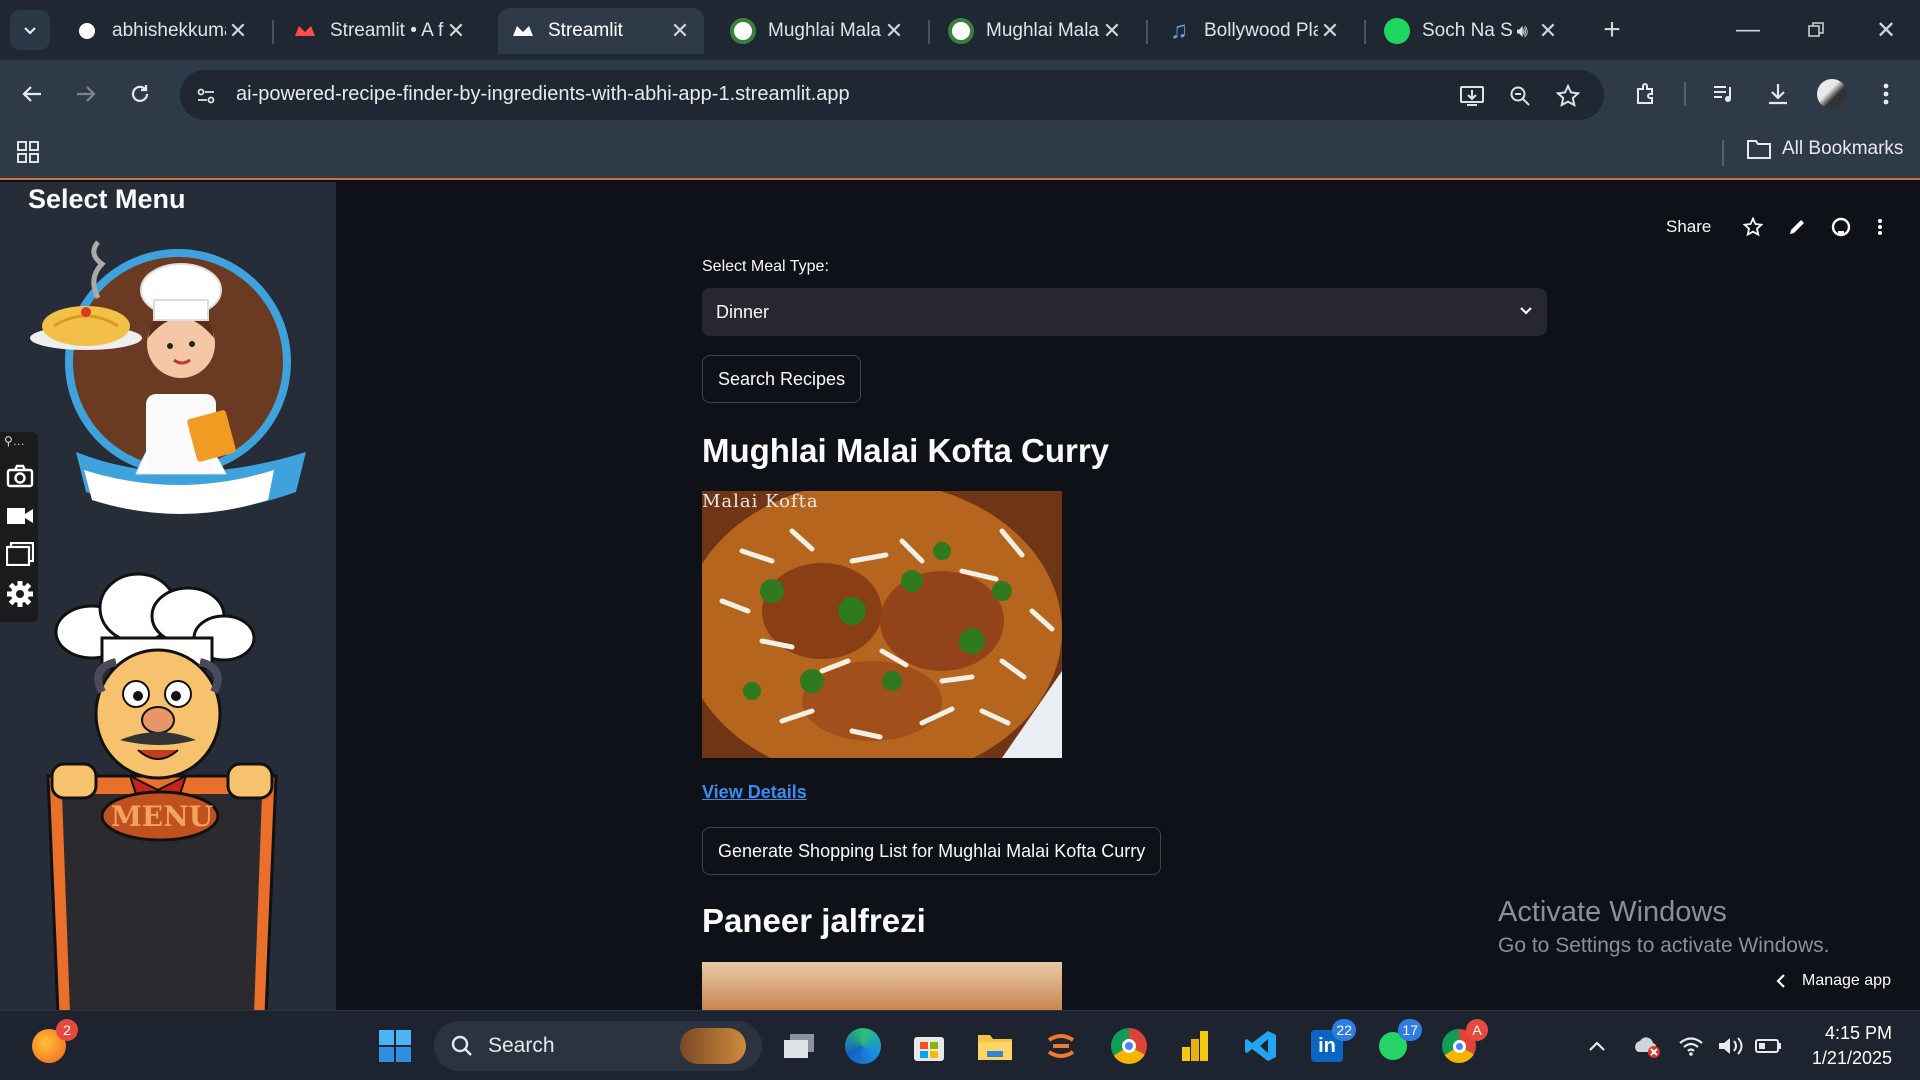  I want to click on streamlit-icon, so click(523, 31).